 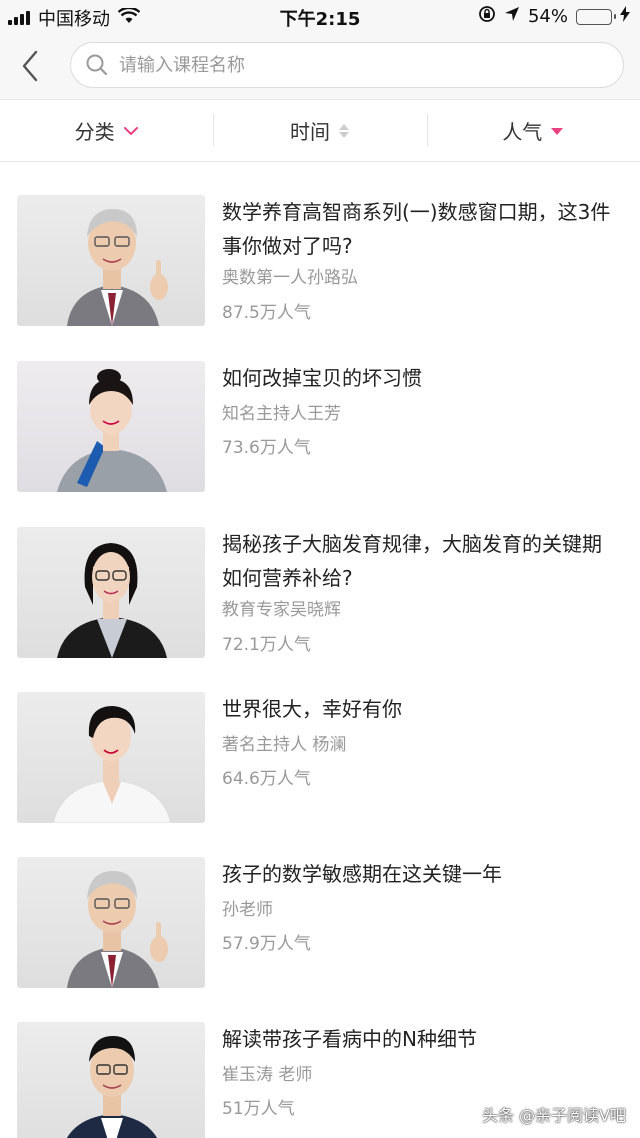 What do you see at coordinates (112, 1087) in the screenshot?
I see `portrait-man-glasses-image` at bounding box center [112, 1087].